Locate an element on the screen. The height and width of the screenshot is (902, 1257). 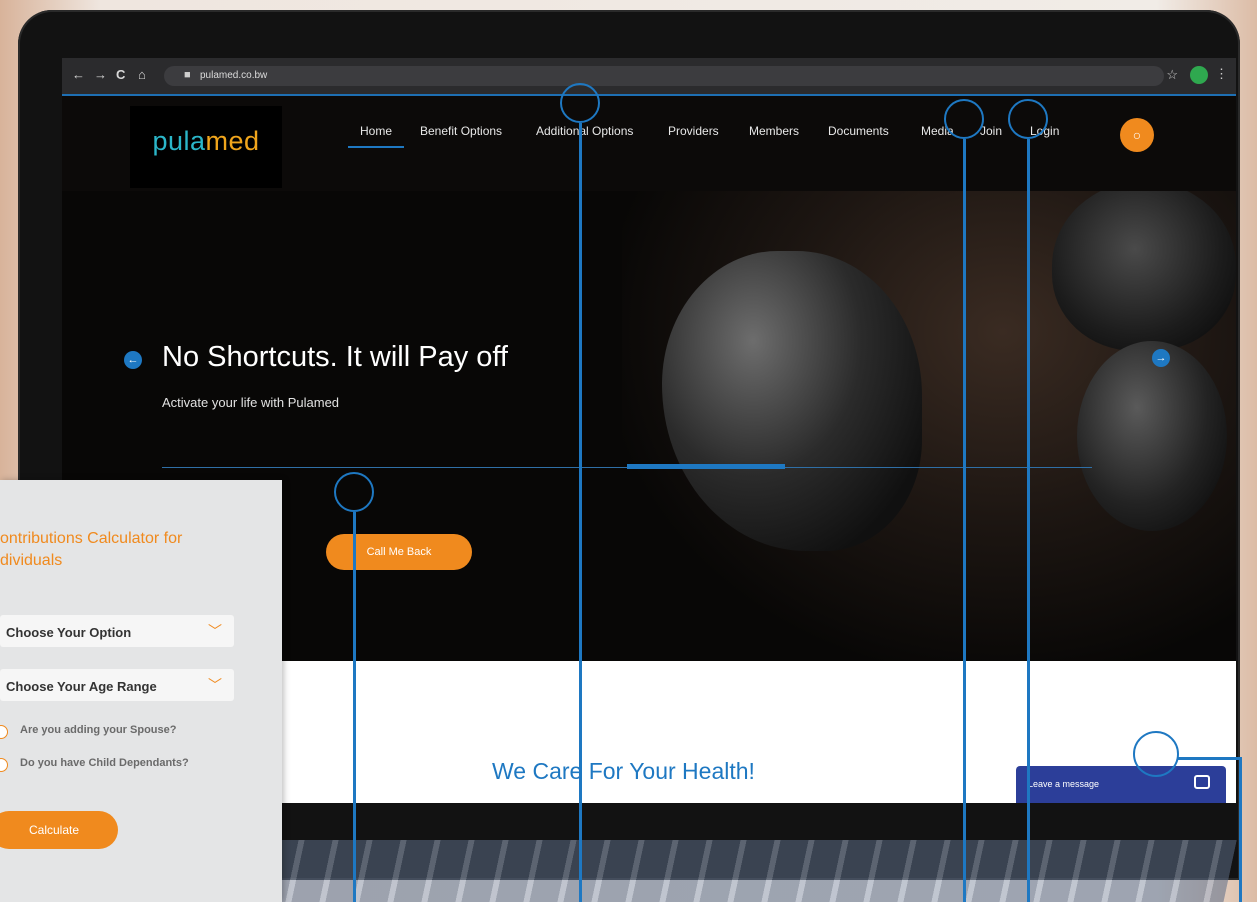
nav-additional-options: Additional Options is located at coordinates (584, 131).